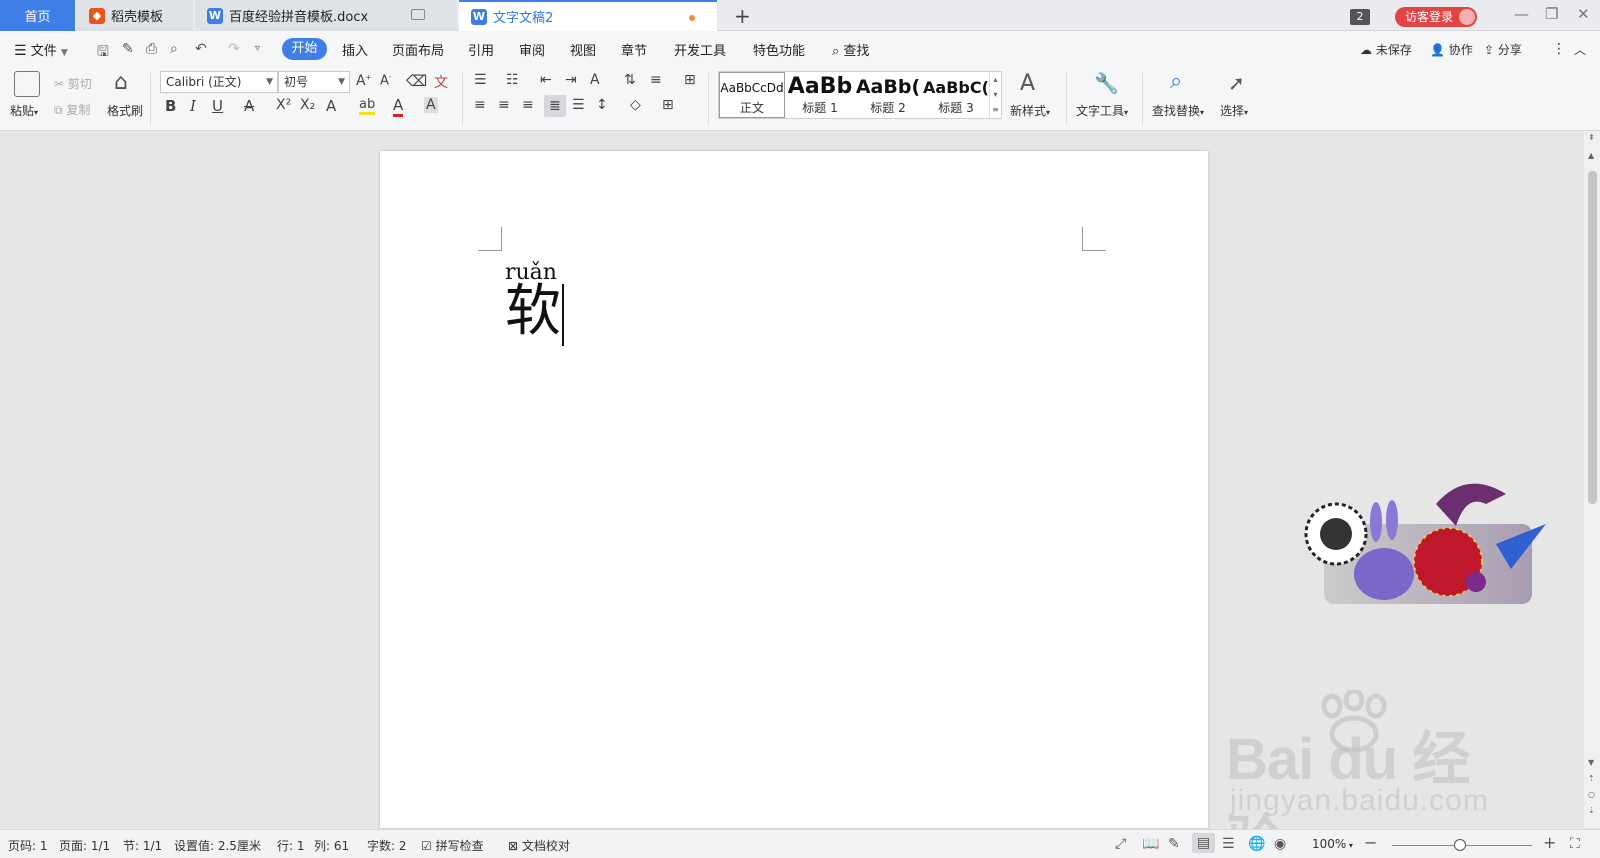 The image size is (1600, 858). I want to click on zoom-level-select: 100% ▾, so click(1332, 844).